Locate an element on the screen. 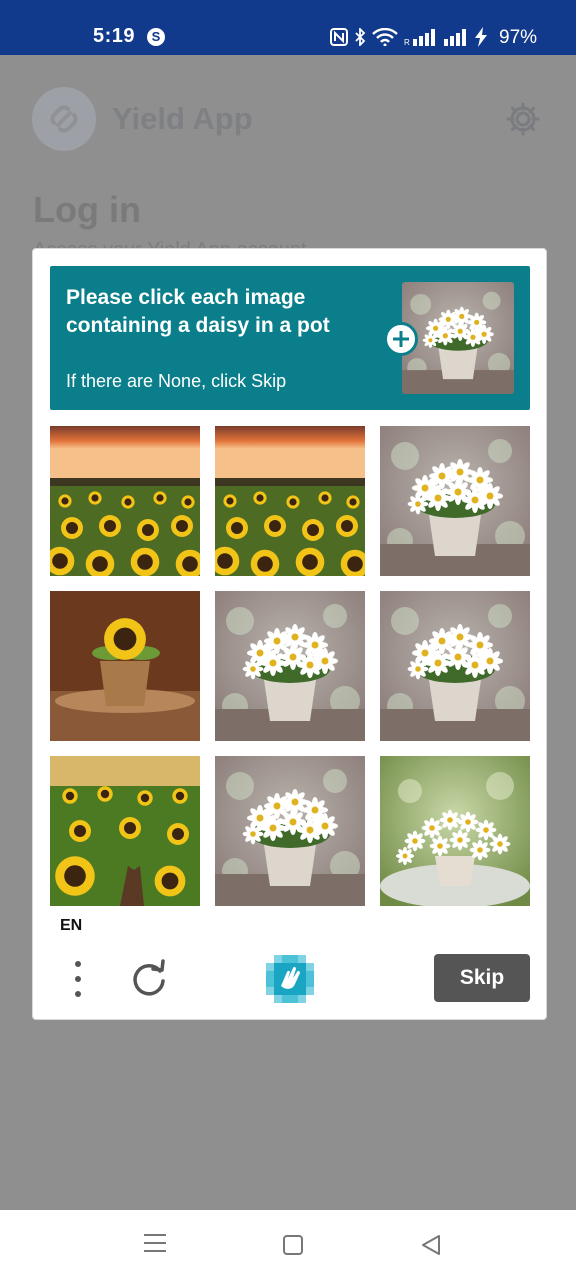 The image size is (576, 1280). hcaptcha-logo-icon is located at coordinates (290, 979).